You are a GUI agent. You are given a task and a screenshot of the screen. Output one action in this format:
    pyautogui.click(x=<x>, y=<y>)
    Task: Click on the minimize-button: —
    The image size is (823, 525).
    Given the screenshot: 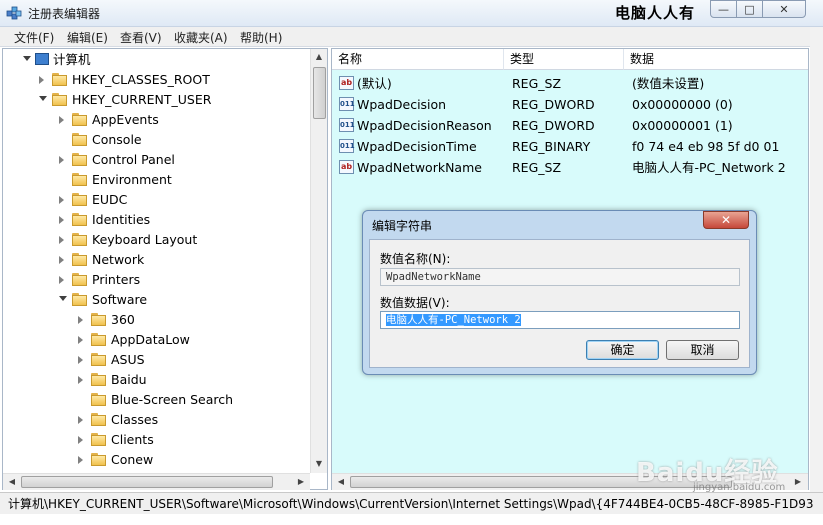 What is the action you would take?
    pyautogui.click(x=723, y=9)
    